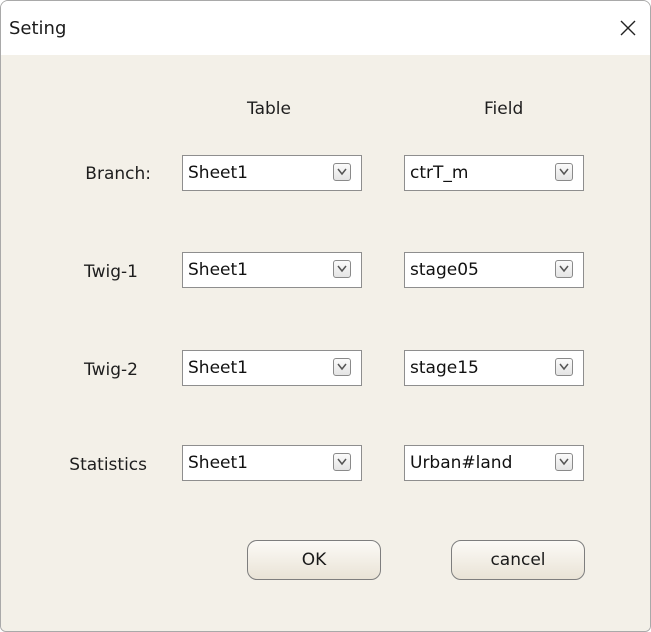  Describe the element at coordinates (272, 270) in the screenshot. I see `twig1-table-select: Sheet1` at that location.